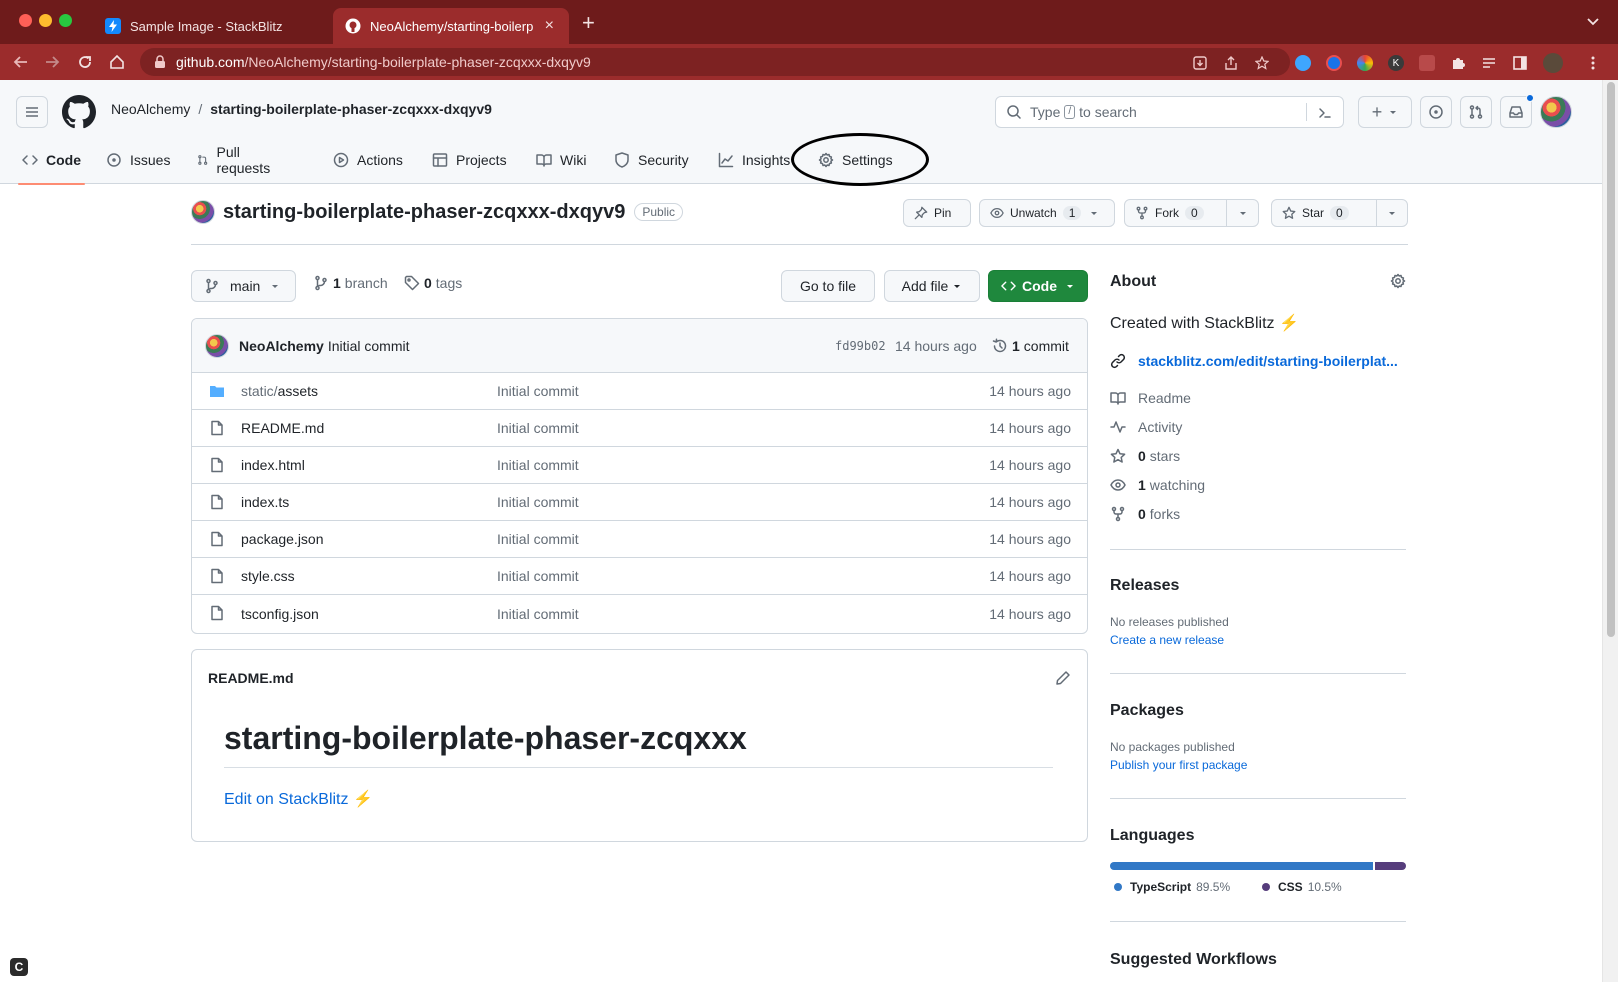 The width and height of the screenshot is (1618, 982). I want to click on releases-title: Releases, so click(1144, 586).